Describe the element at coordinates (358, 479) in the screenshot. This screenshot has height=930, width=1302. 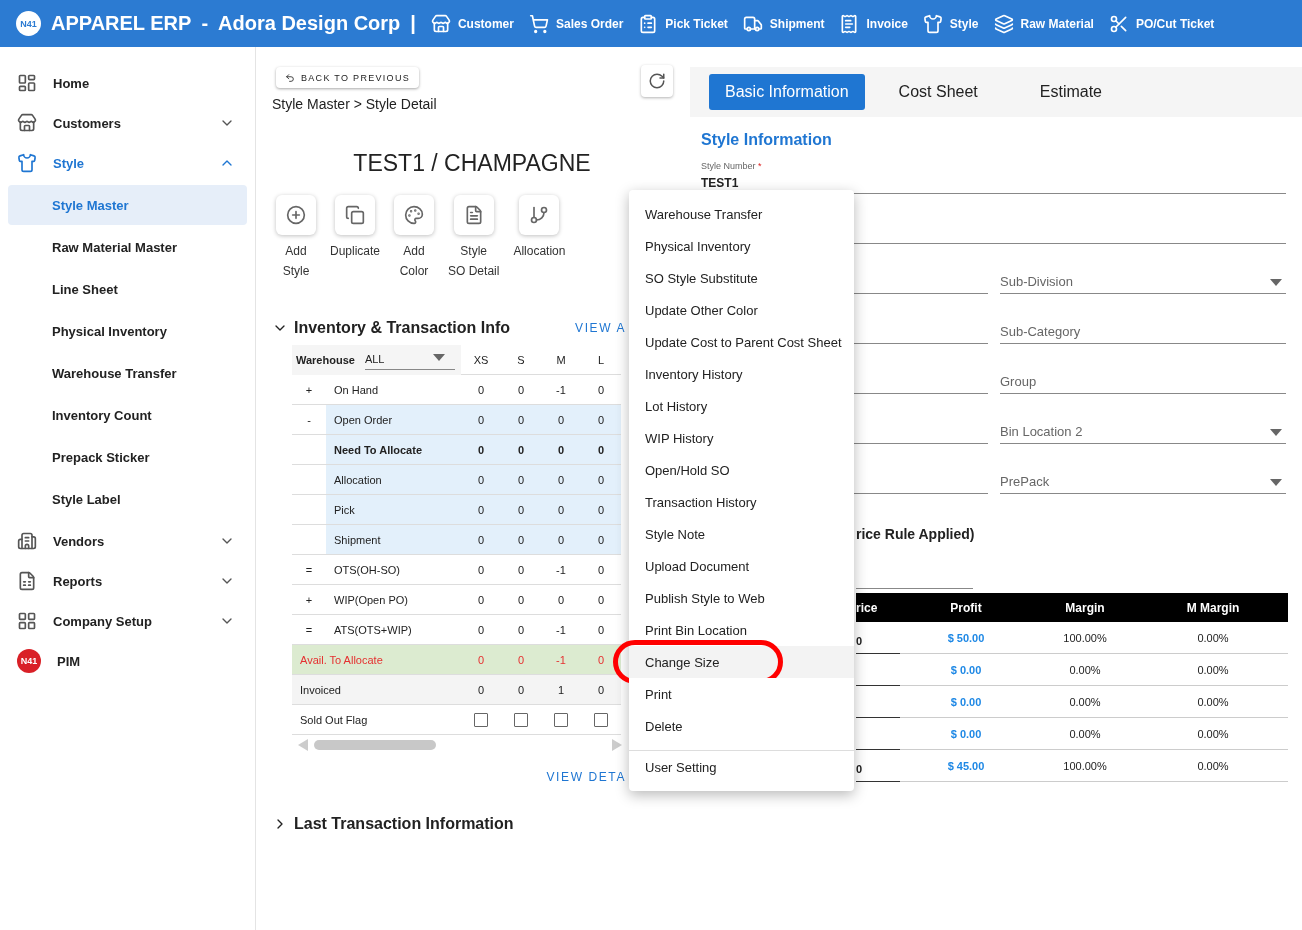
I see `row-label: Allocation` at that location.